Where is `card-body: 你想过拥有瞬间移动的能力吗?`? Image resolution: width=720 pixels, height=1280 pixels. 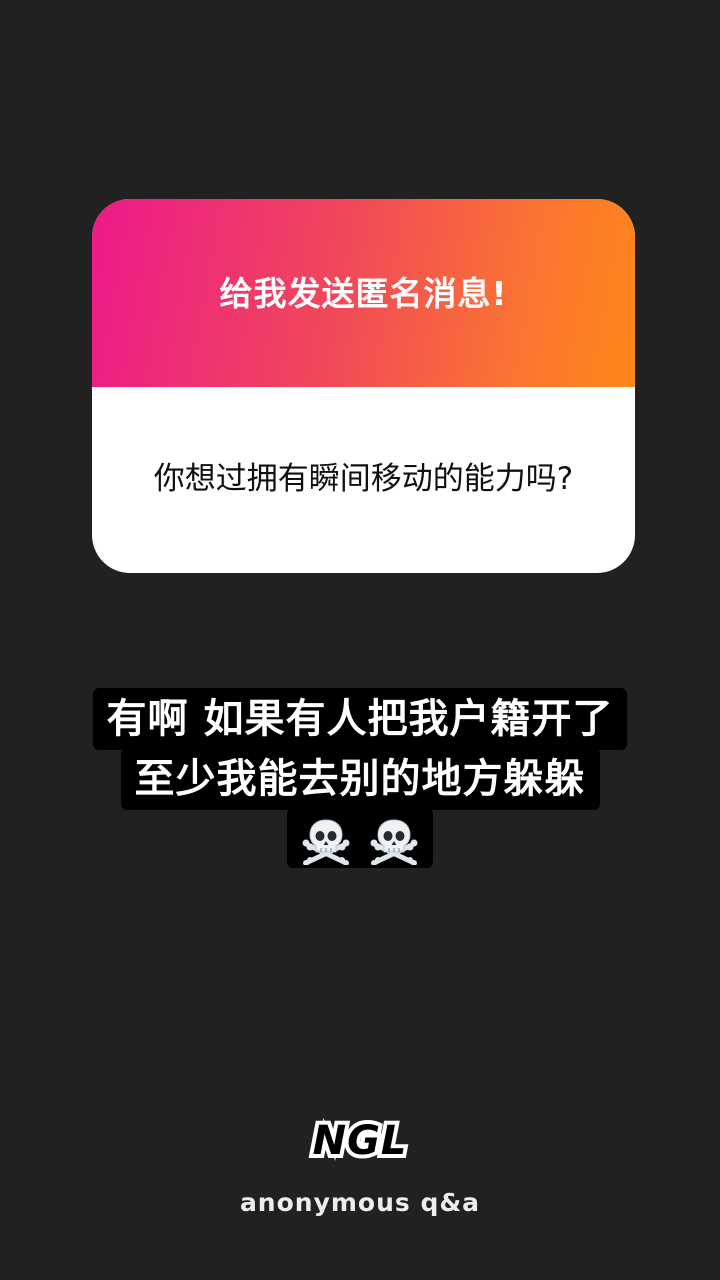 card-body: 你想过拥有瞬间移动的能力吗? is located at coordinates (363, 480).